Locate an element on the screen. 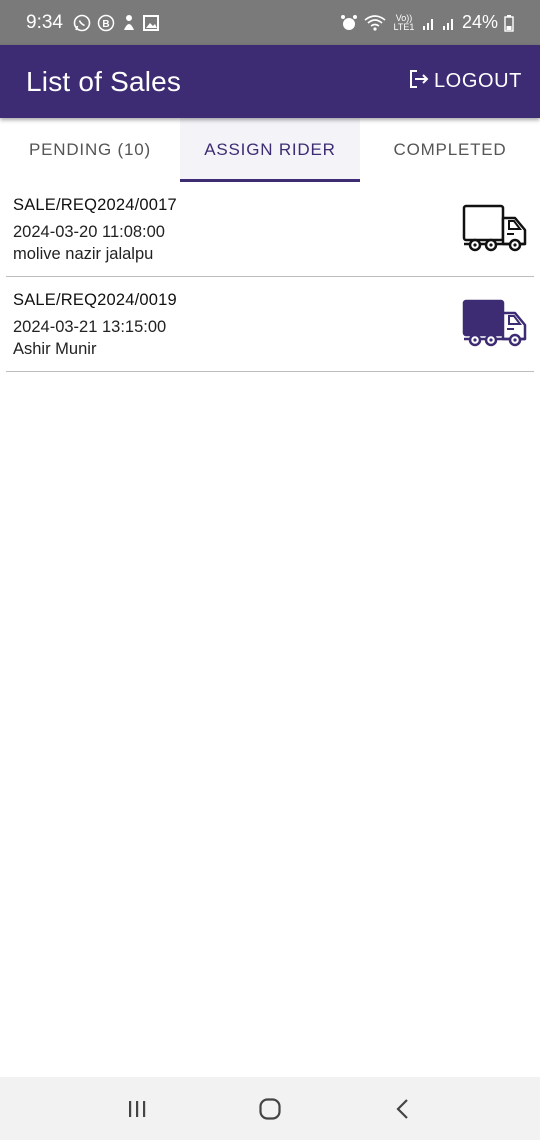 Image resolution: width=540 pixels, height=1140 pixels. page-title: List of Sales is located at coordinates (104, 81).